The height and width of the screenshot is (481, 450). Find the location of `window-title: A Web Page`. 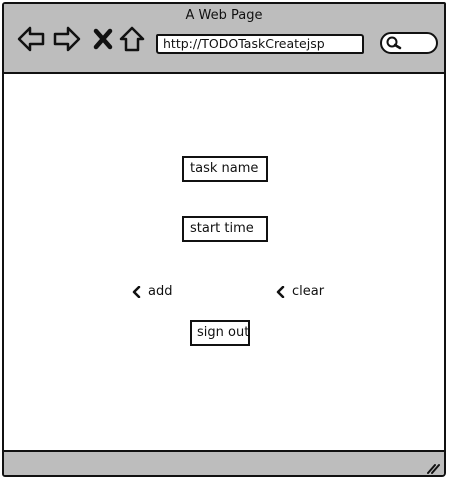

window-title: A Web Page is located at coordinates (224, 15).